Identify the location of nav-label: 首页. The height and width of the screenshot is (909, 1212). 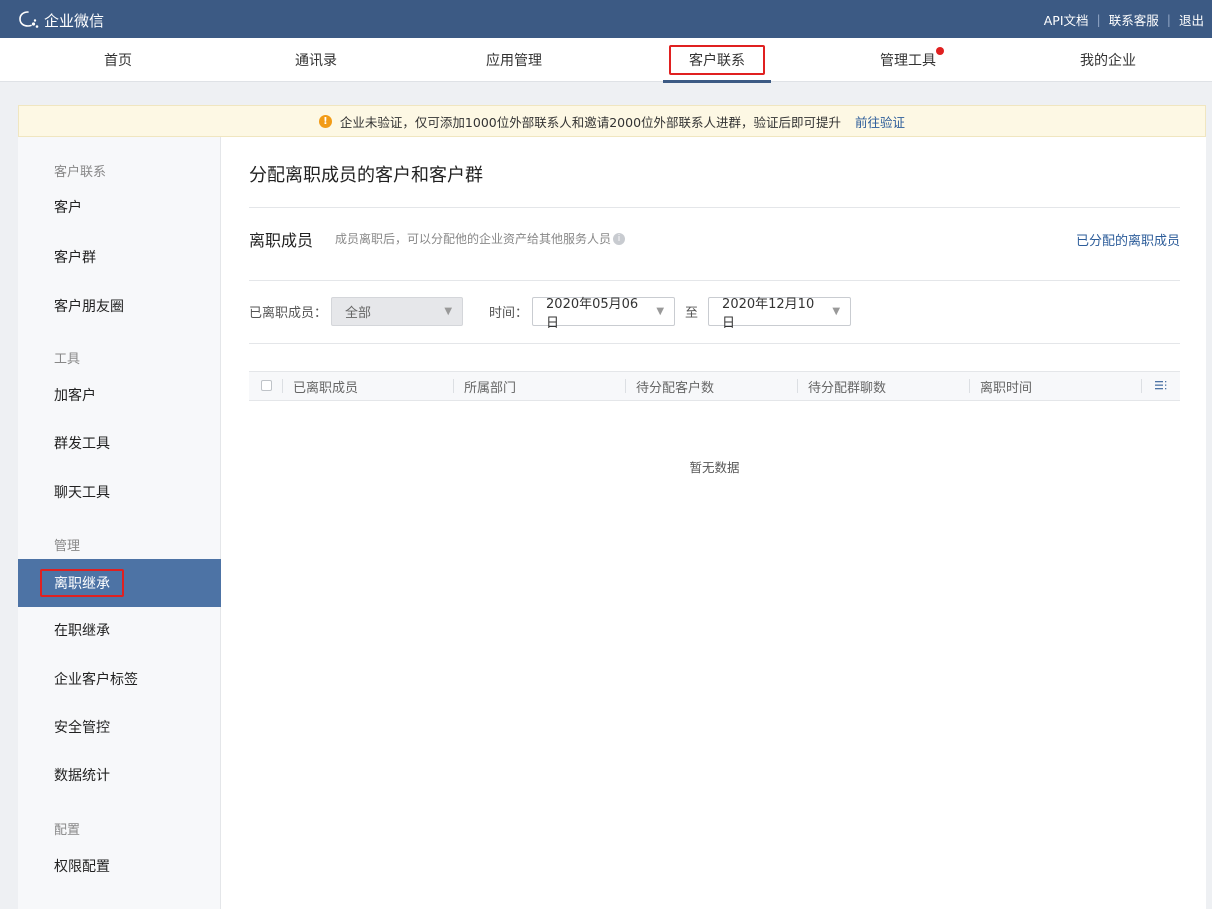
(118, 61).